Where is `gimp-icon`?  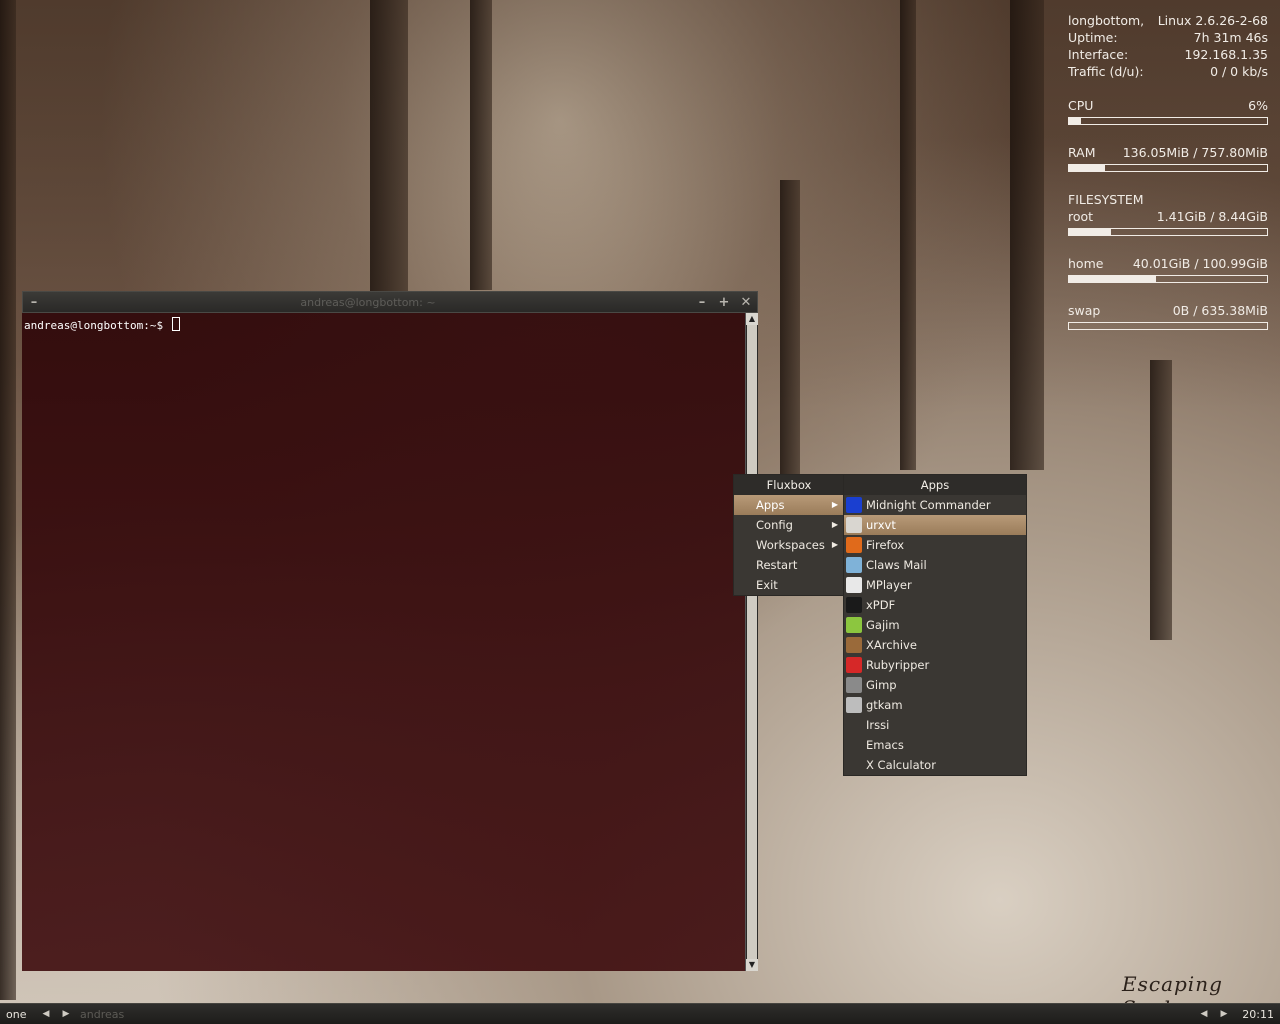 gimp-icon is located at coordinates (854, 685).